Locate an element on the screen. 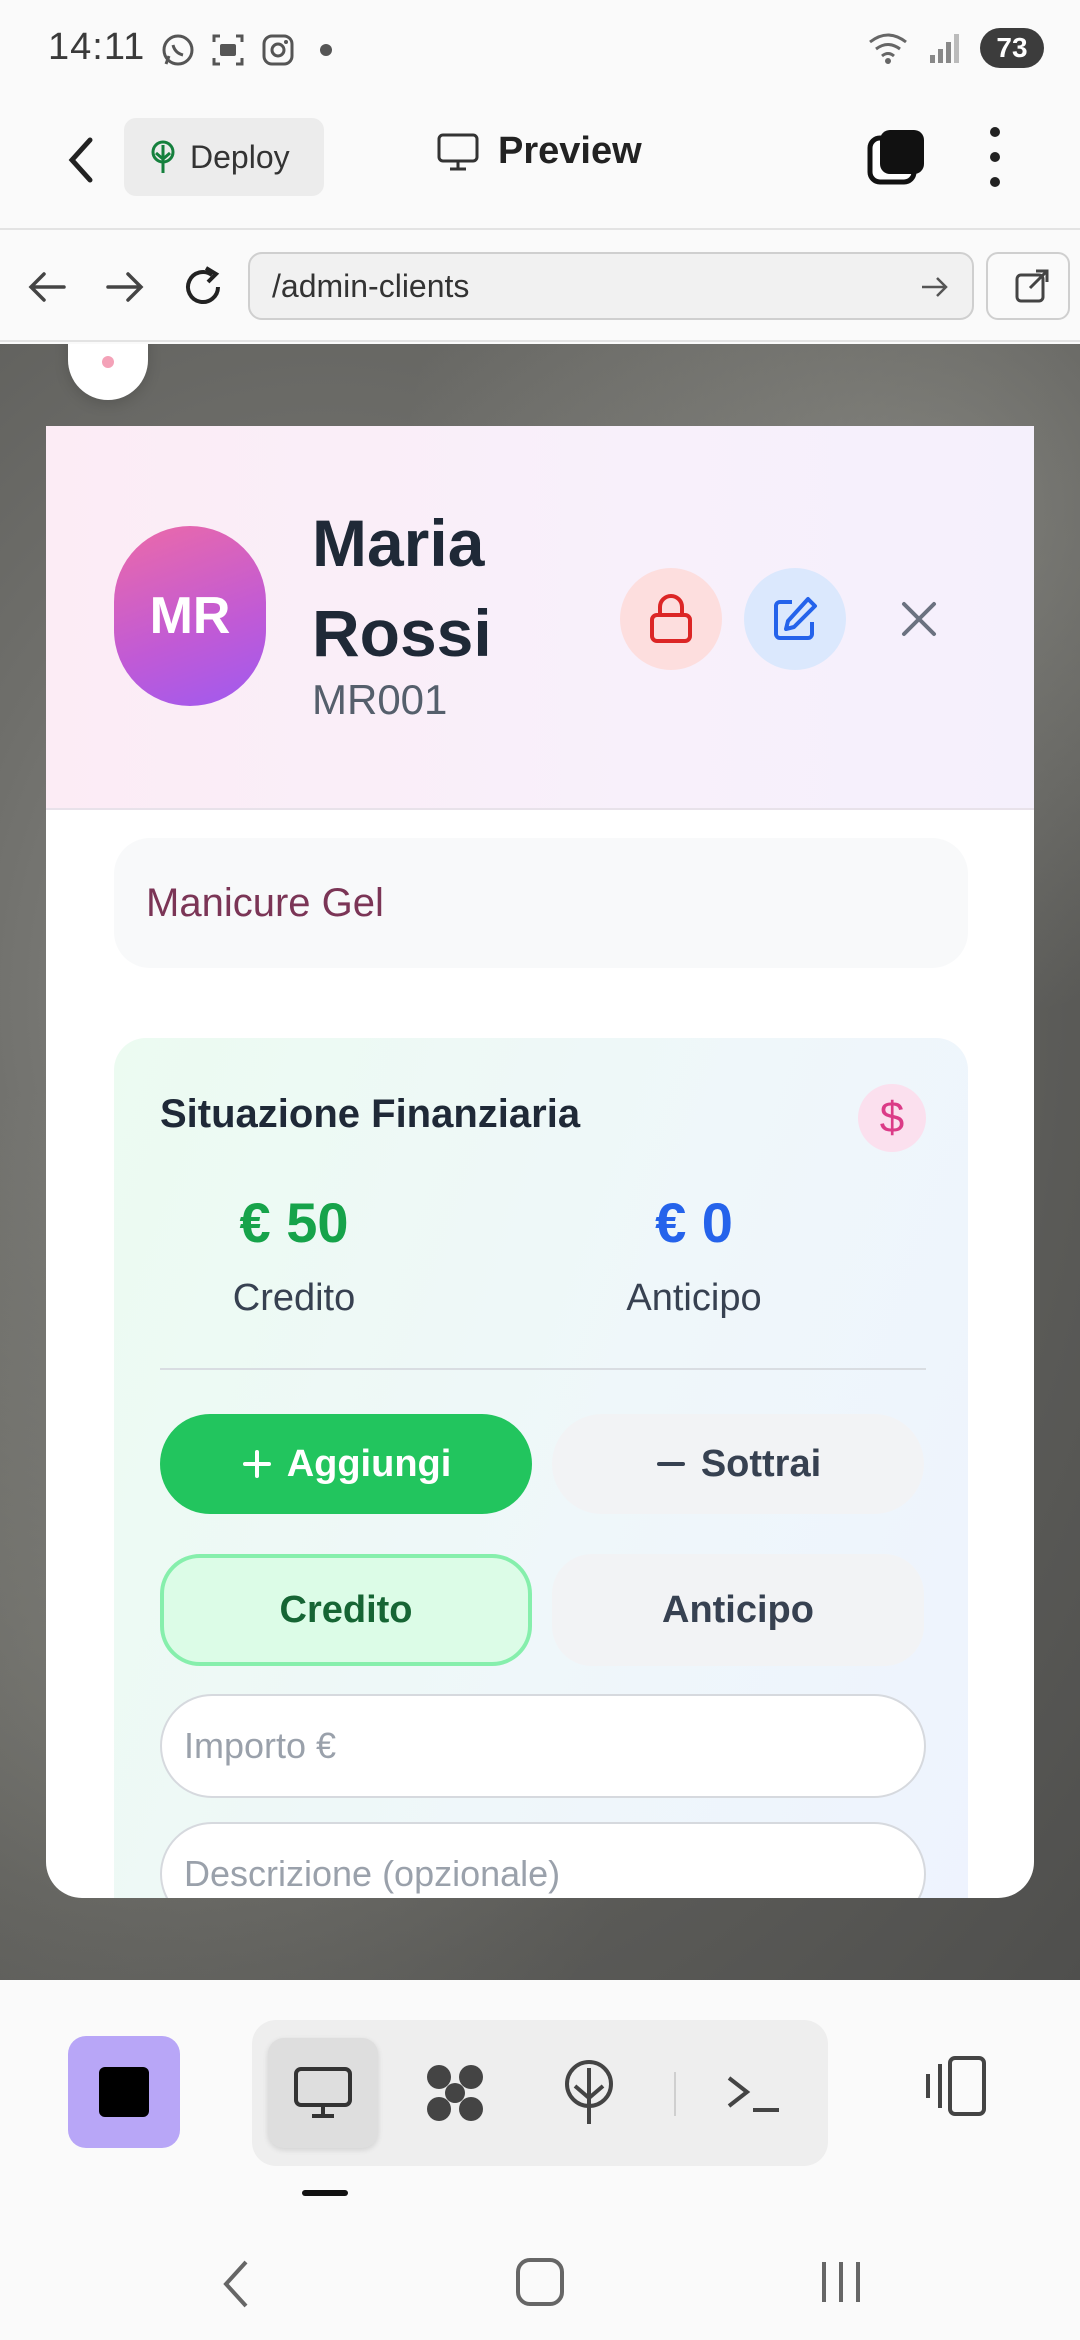 Image resolution: width=1080 pixels, height=2340 pixels. wifi-icon is located at coordinates (888, 48).